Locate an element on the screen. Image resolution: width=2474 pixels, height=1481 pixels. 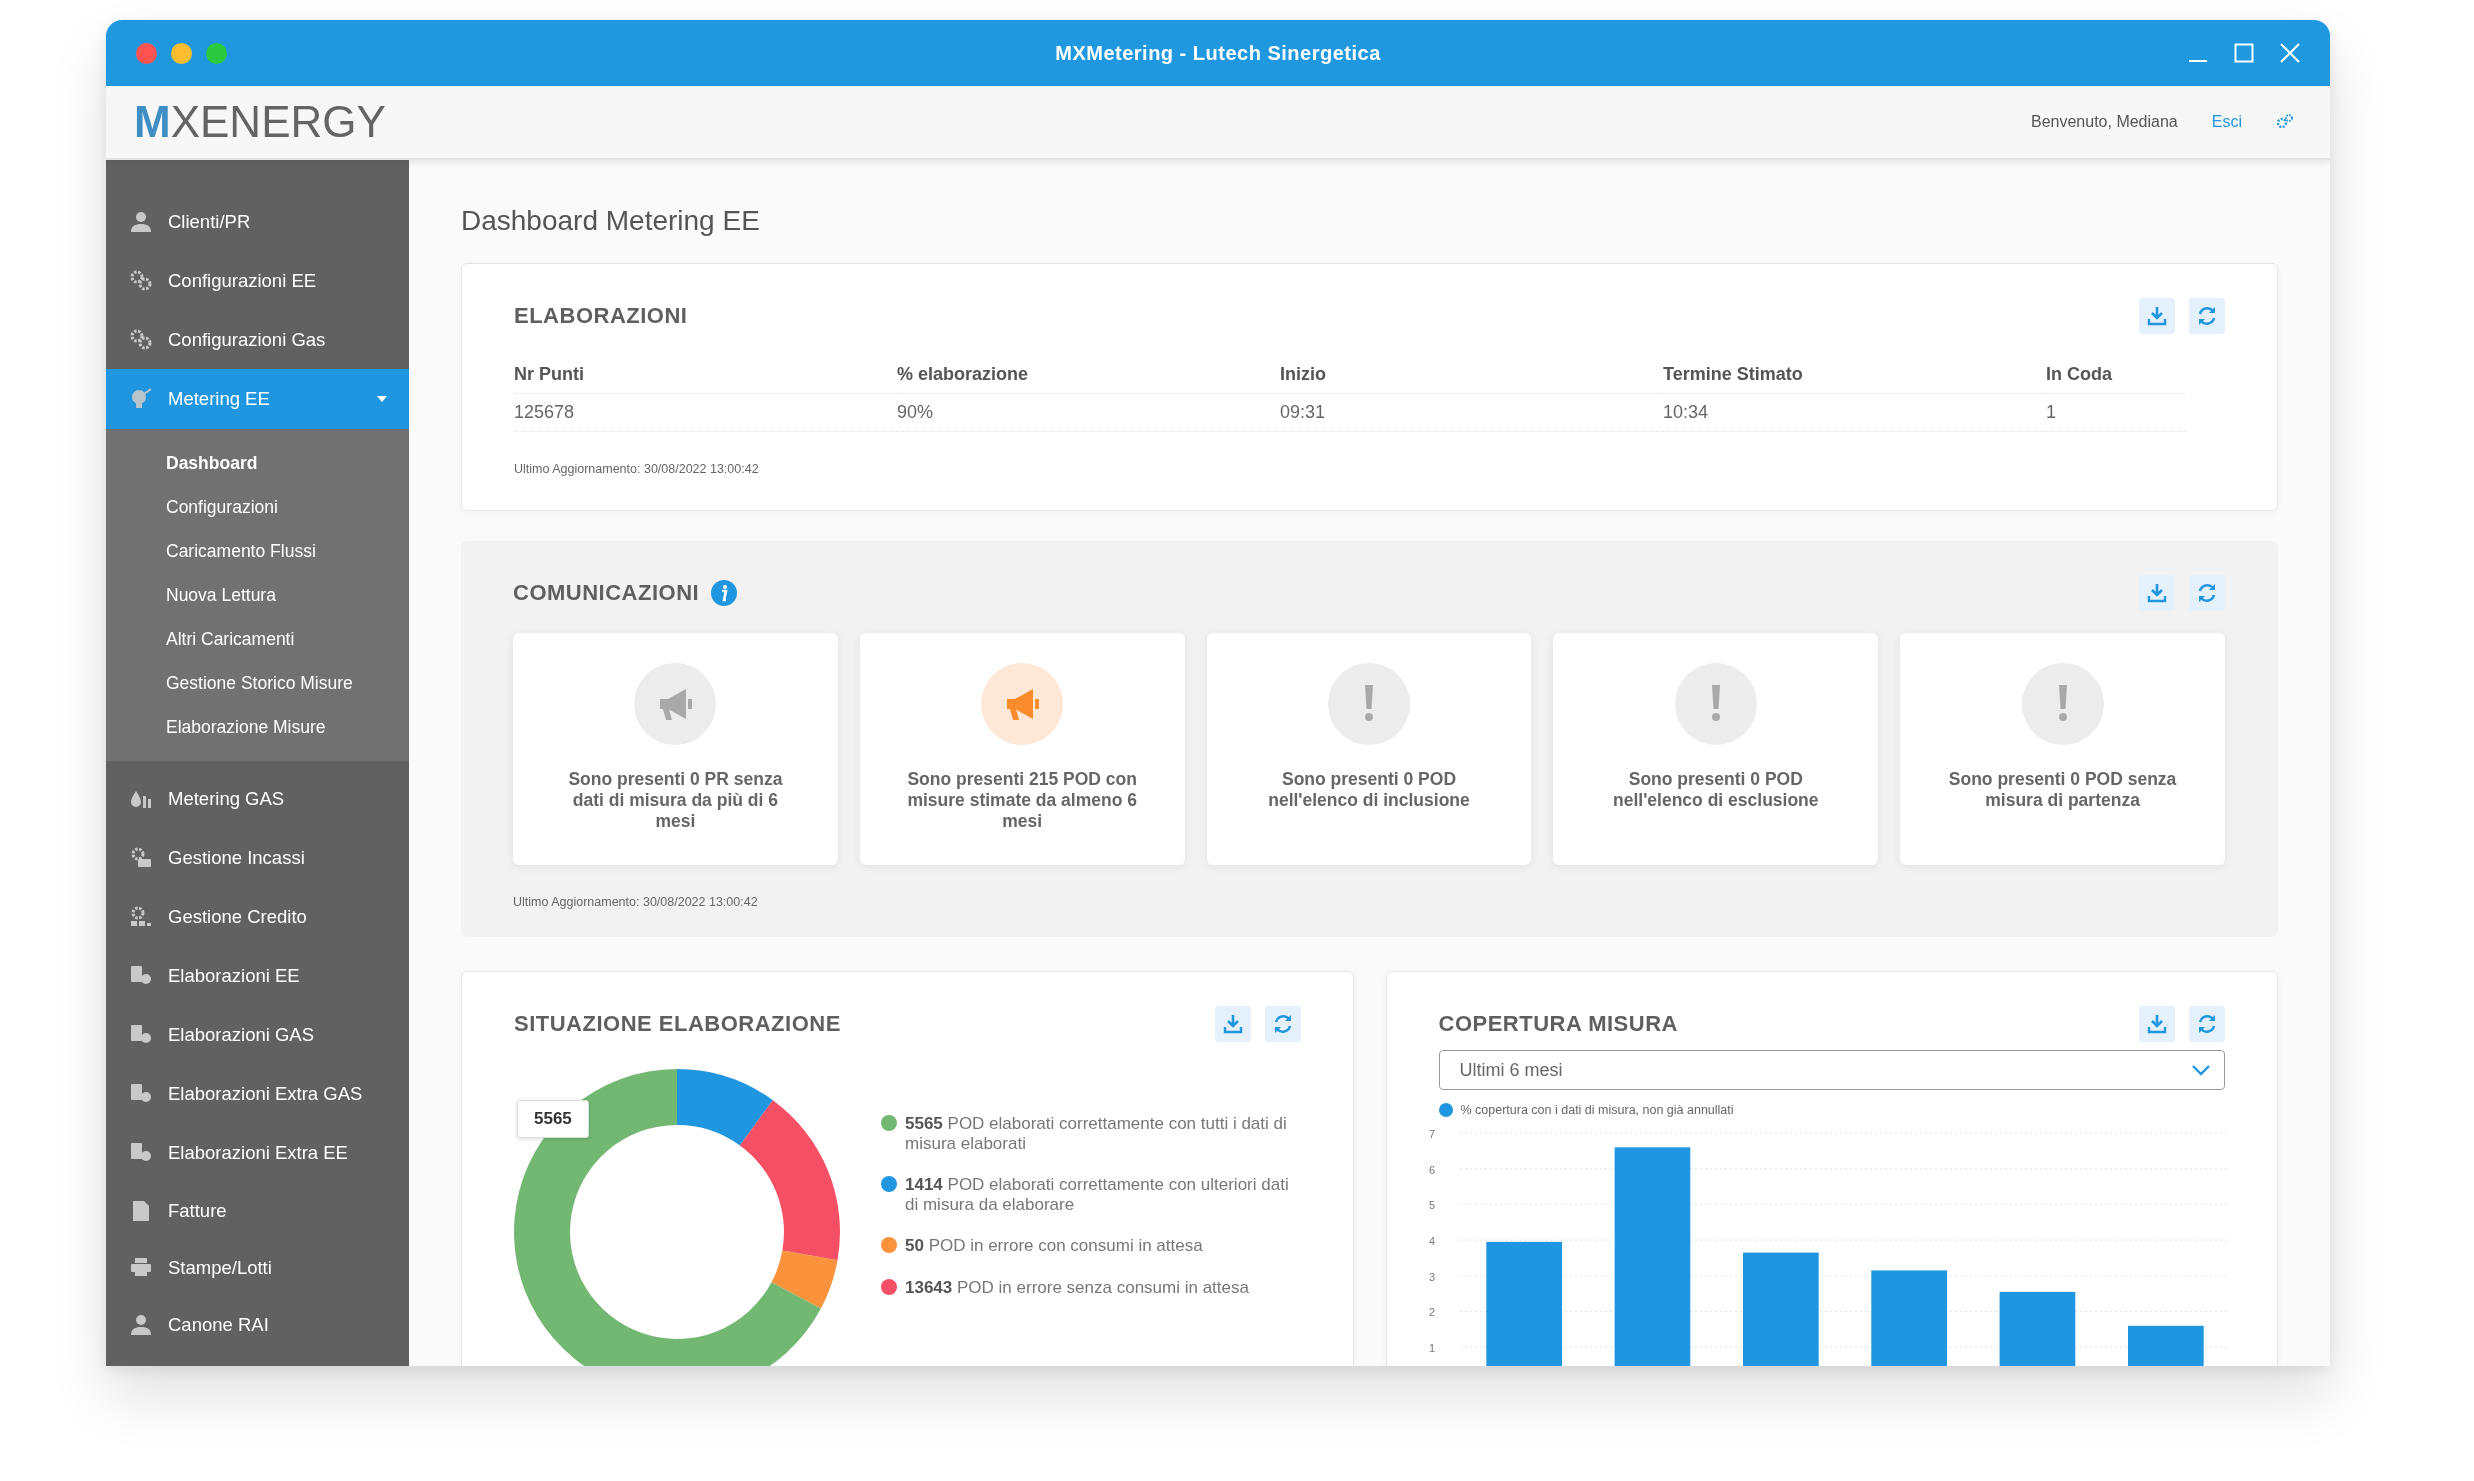
table-cell: 90% is located at coordinates (1088, 413).